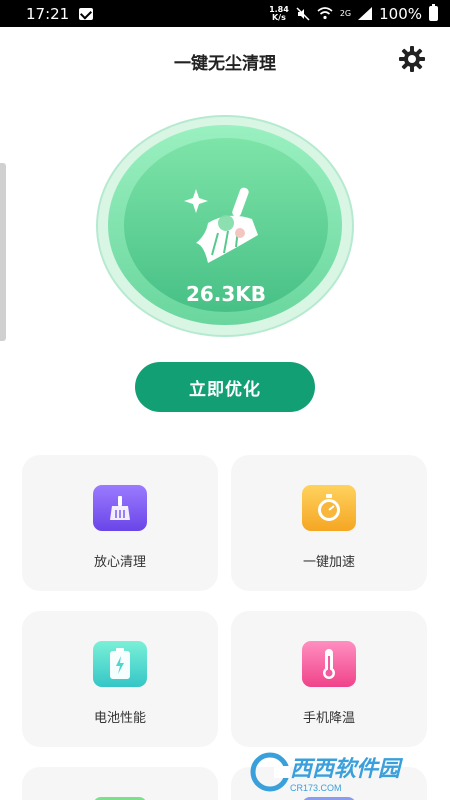 This screenshot has width=450, height=800. I want to click on status-time: 17:21, so click(48, 13).